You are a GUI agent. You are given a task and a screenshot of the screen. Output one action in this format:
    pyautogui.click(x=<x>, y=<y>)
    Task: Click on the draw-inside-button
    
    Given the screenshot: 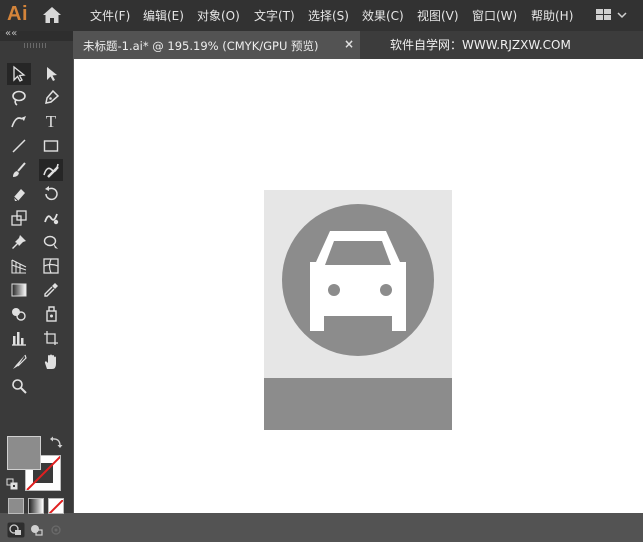 What is the action you would take?
    pyautogui.click(x=56, y=530)
    